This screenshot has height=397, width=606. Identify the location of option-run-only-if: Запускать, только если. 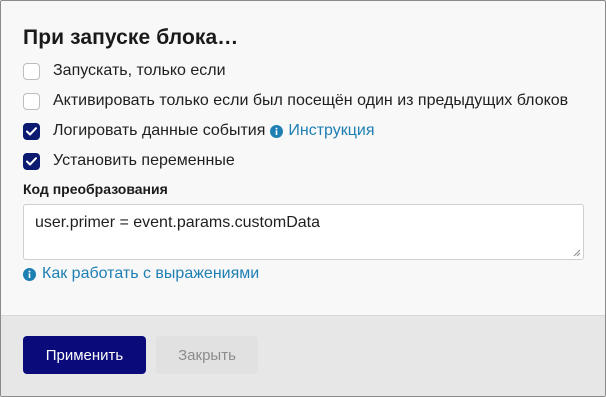
(124, 71).